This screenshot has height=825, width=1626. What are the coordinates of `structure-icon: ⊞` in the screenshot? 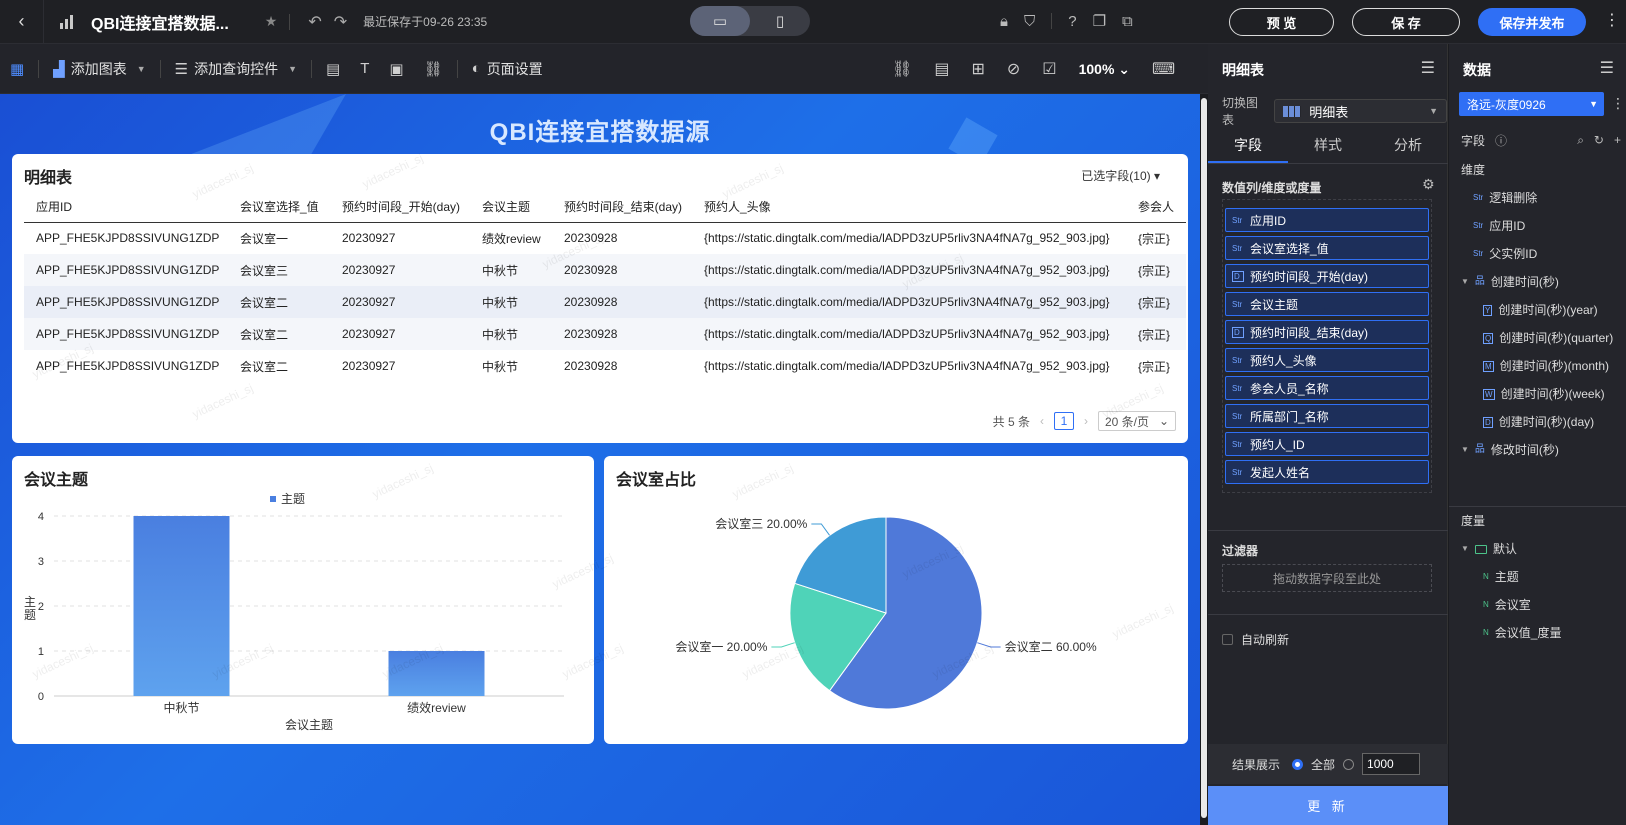 It's located at (977, 69).